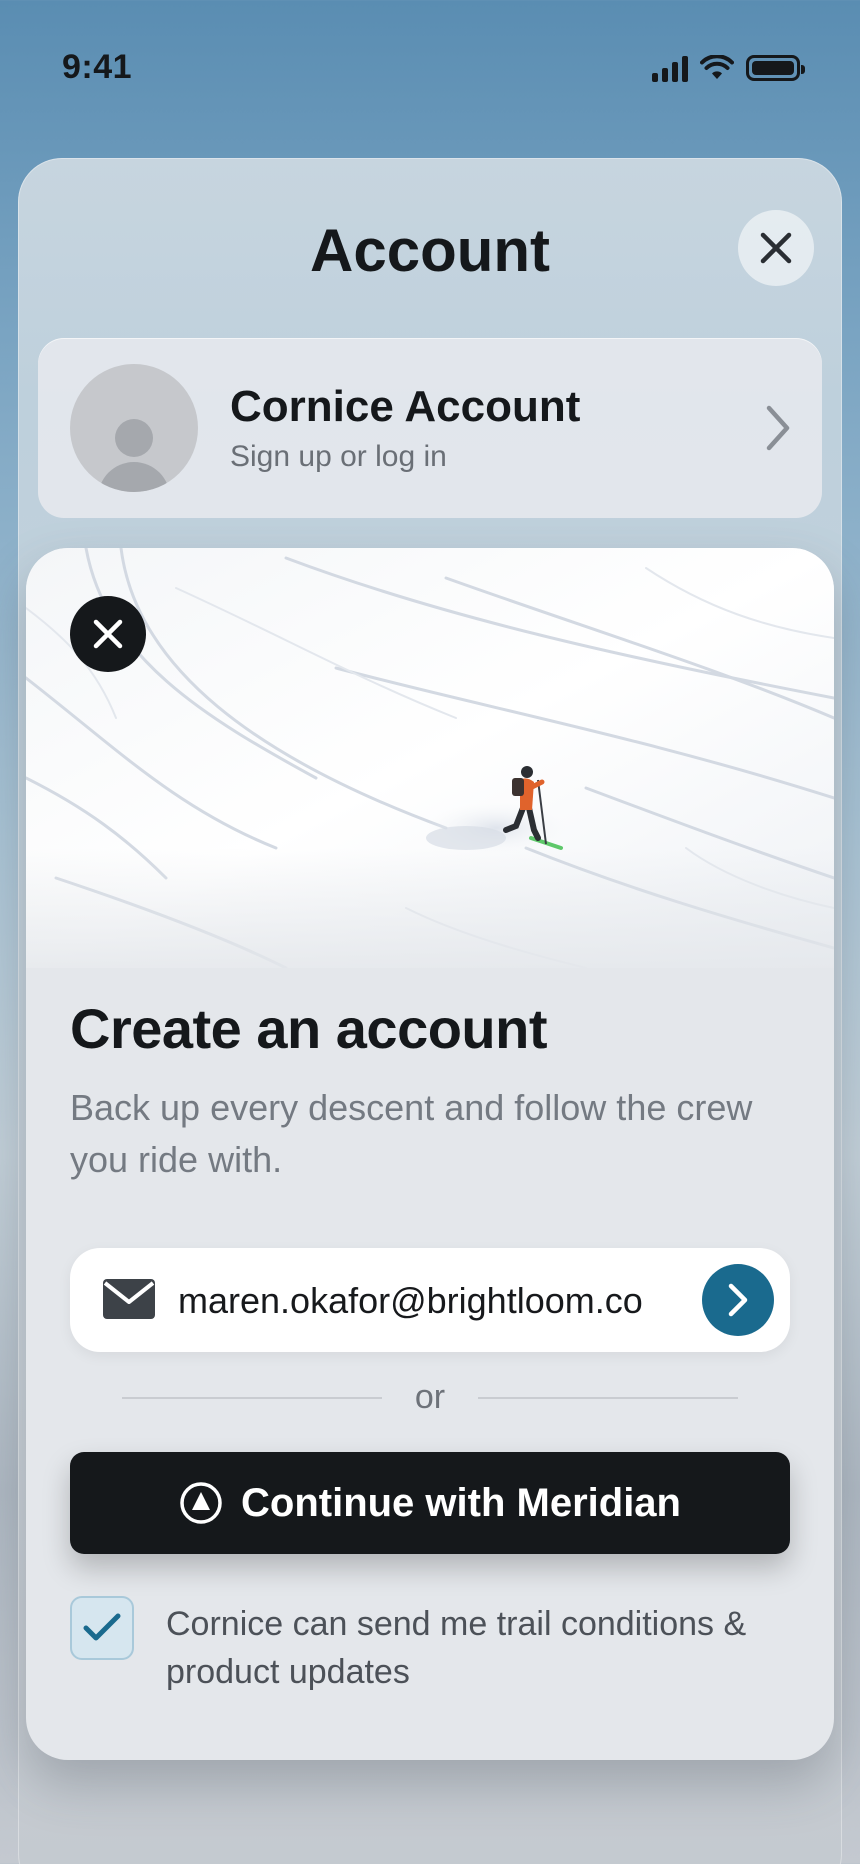 The height and width of the screenshot is (1864, 860). I want to click on mail-icon, so click(129, 1299).